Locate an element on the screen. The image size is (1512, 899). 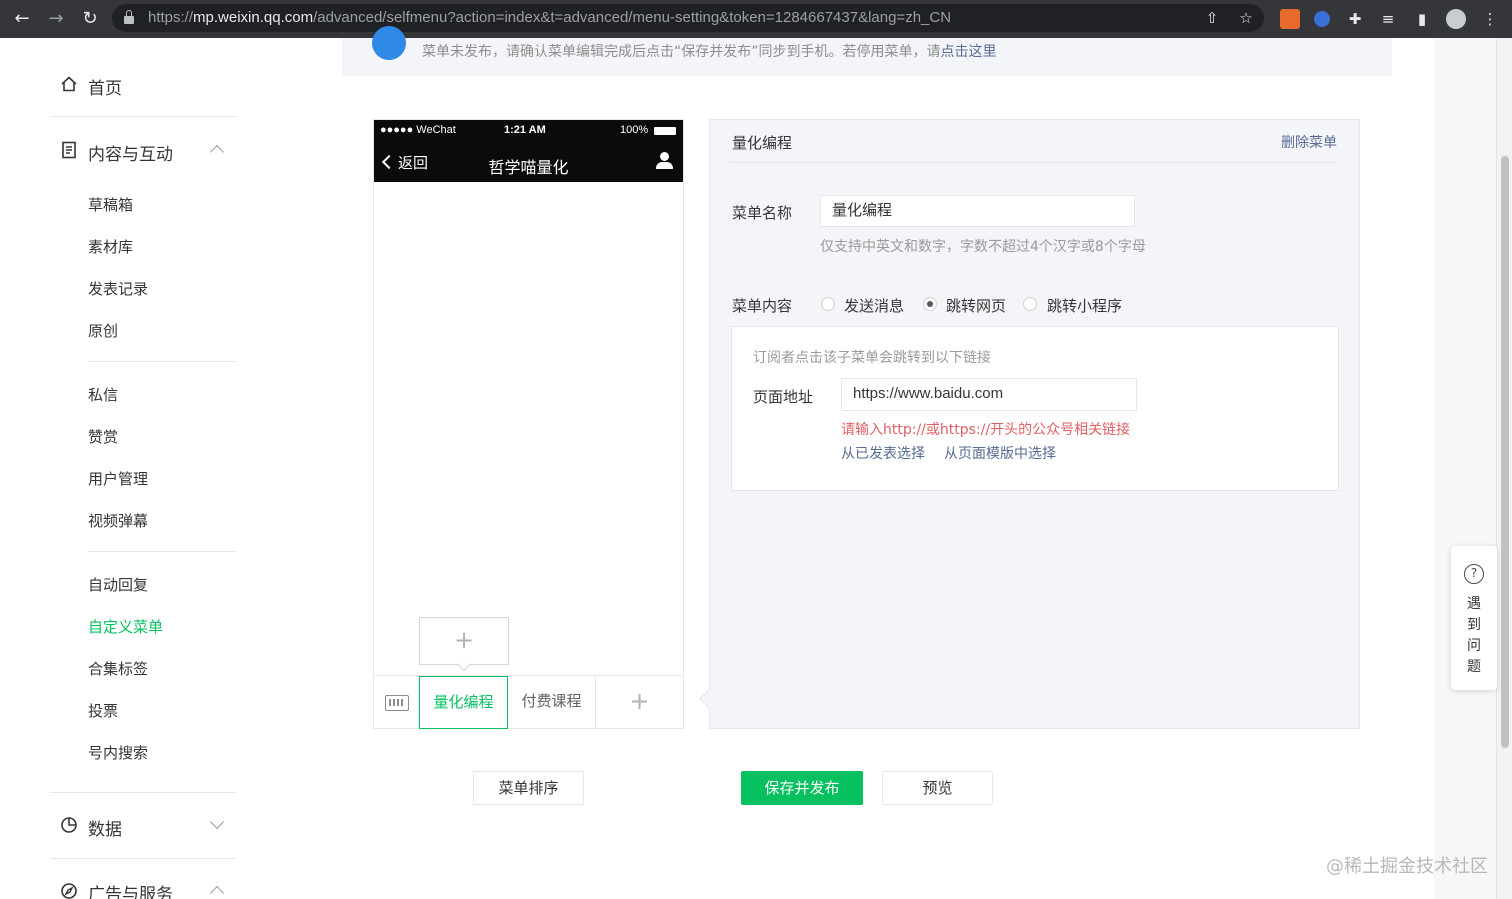
puzzle-icon: ✚ is located at coordinates (1355, 19).